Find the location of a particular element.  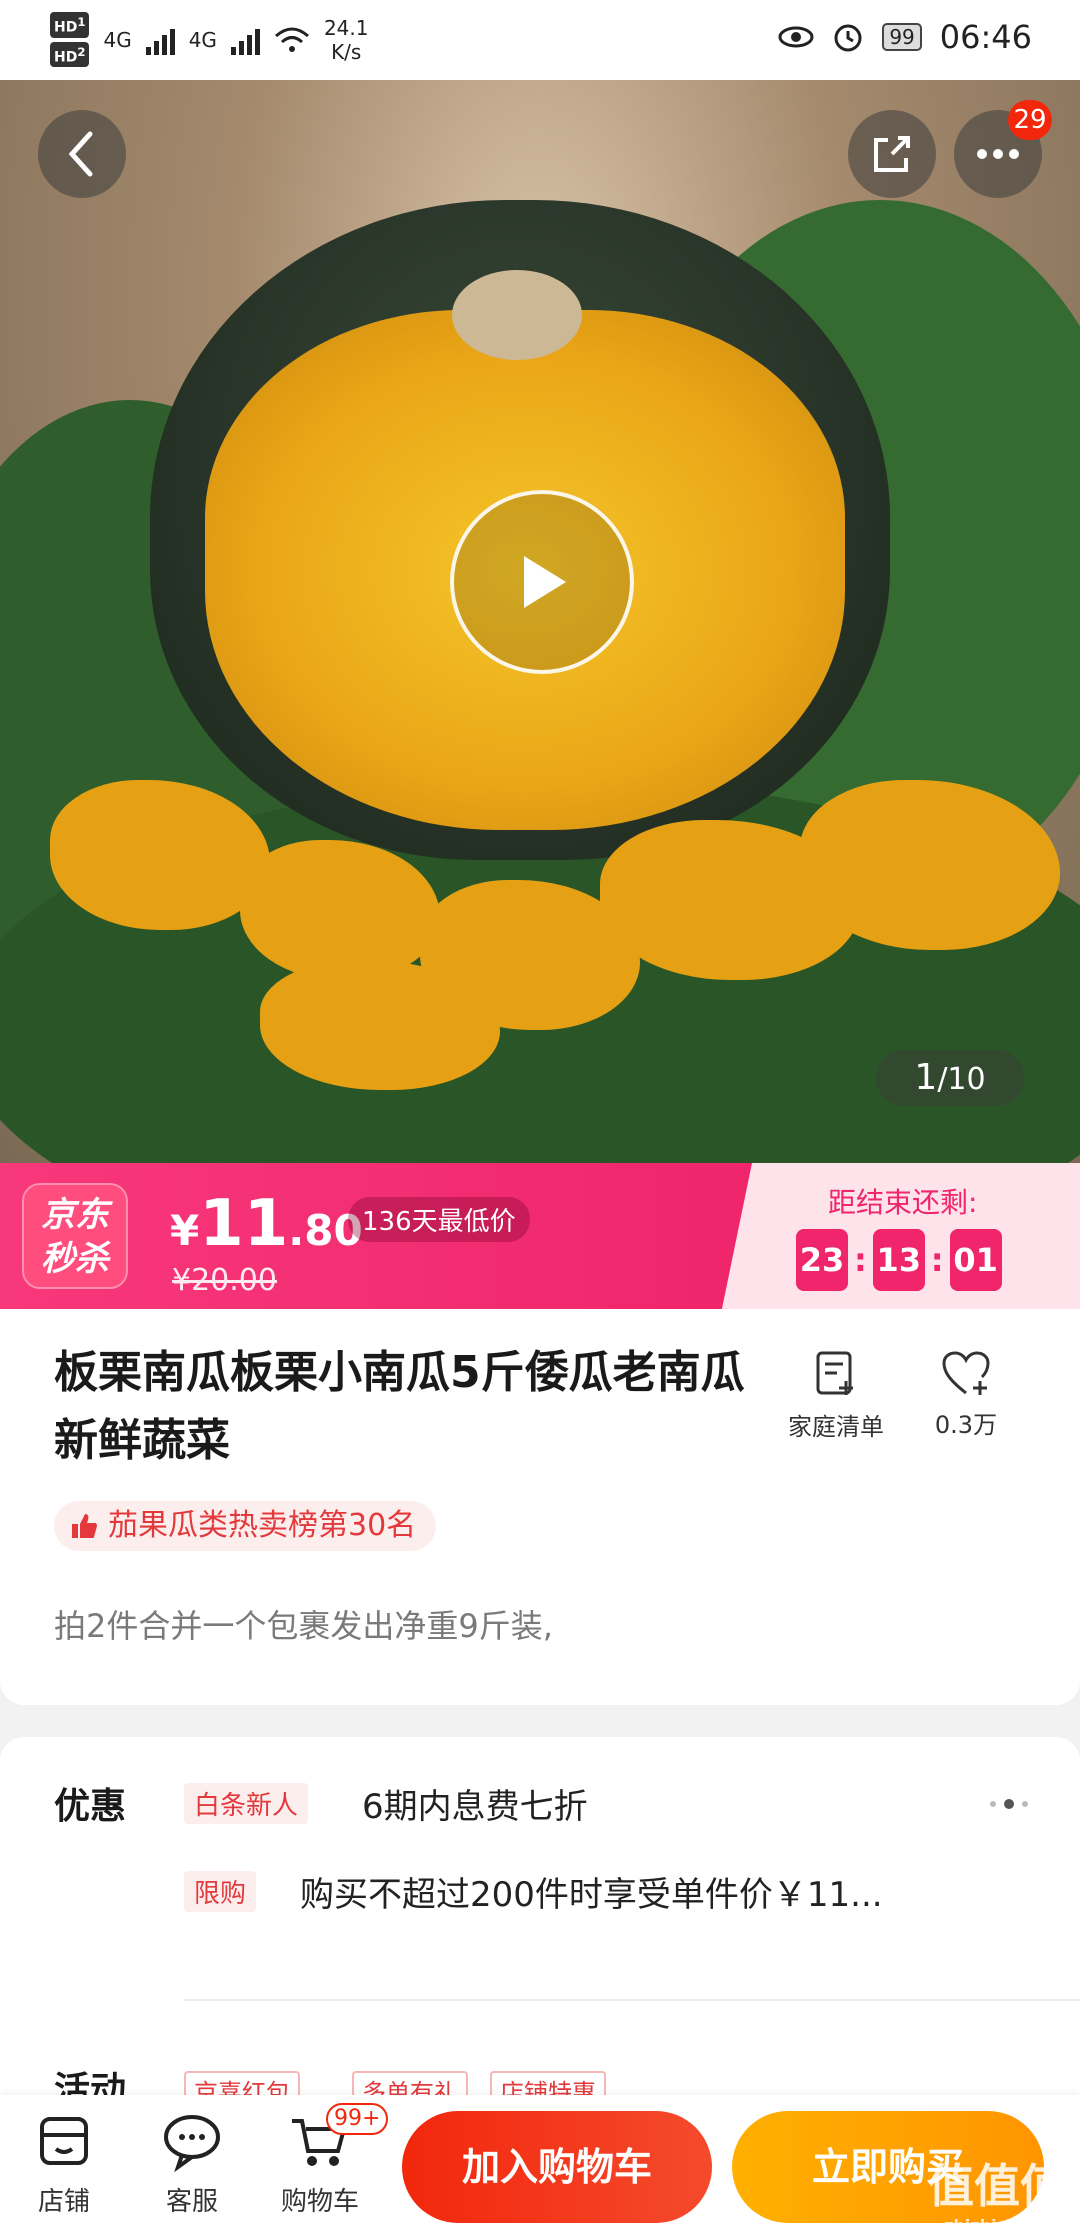

network-speed: 24.1 K/s is located at coordinates (346, 39).